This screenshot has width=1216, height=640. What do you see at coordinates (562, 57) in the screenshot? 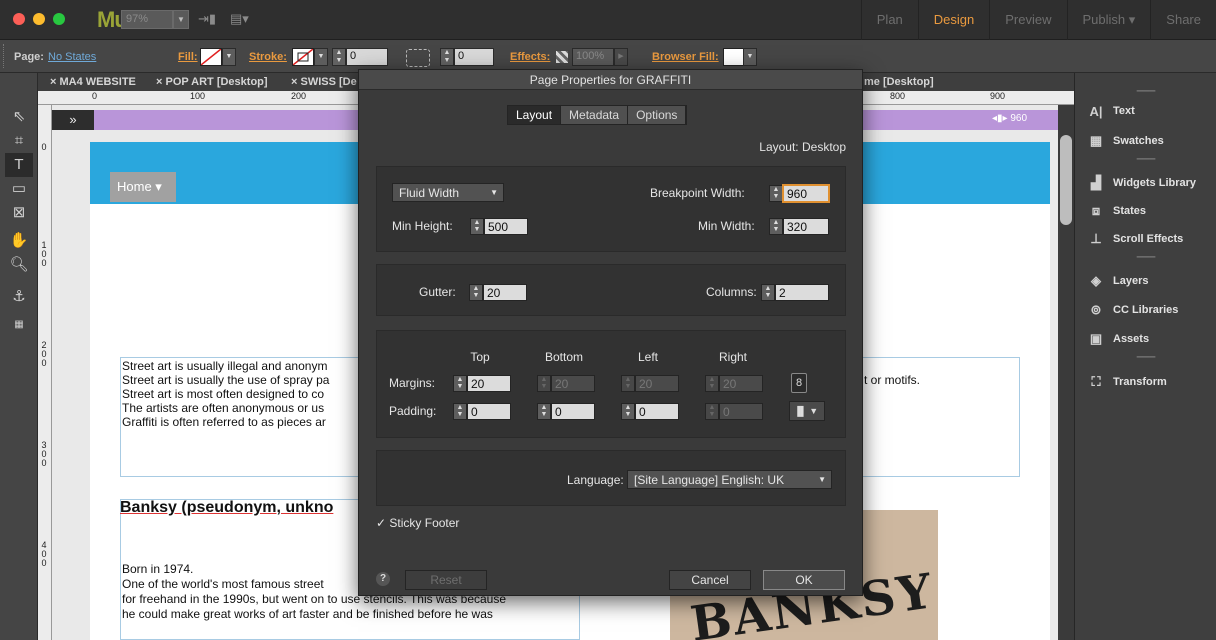
I see `effects-icon` at bounding box center [562, 57].